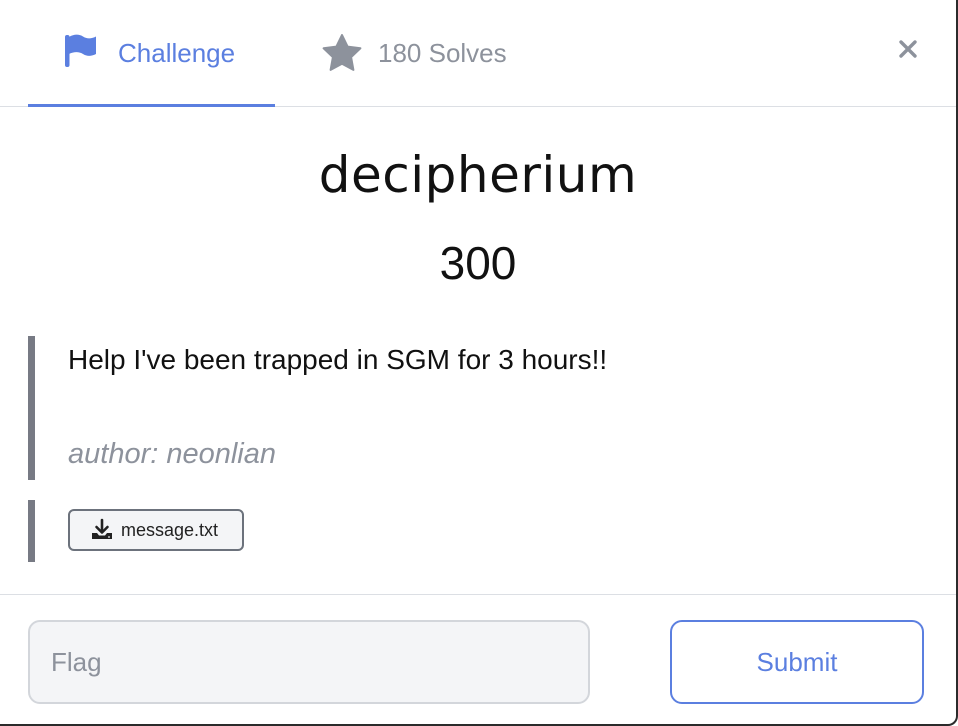 This screenshot has width=958, height=726. I want to click on tab-bar: Challenge 180 Solves, so click(478, 53).